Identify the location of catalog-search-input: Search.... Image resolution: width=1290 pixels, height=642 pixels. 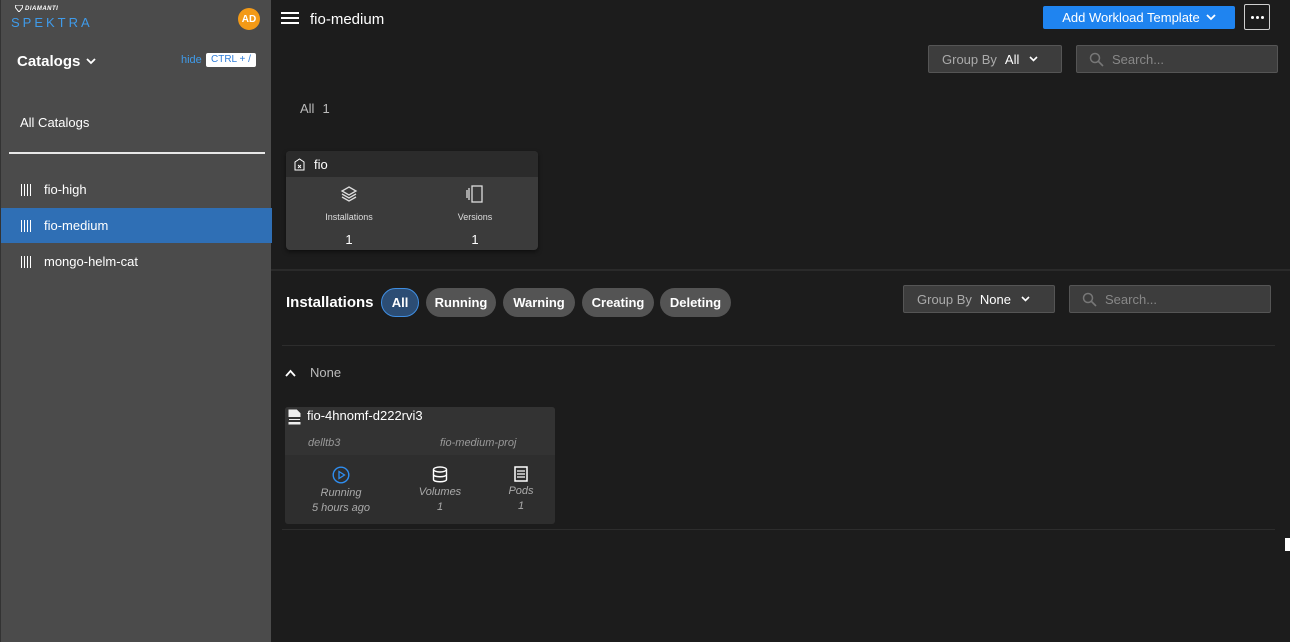
(1177, 59).